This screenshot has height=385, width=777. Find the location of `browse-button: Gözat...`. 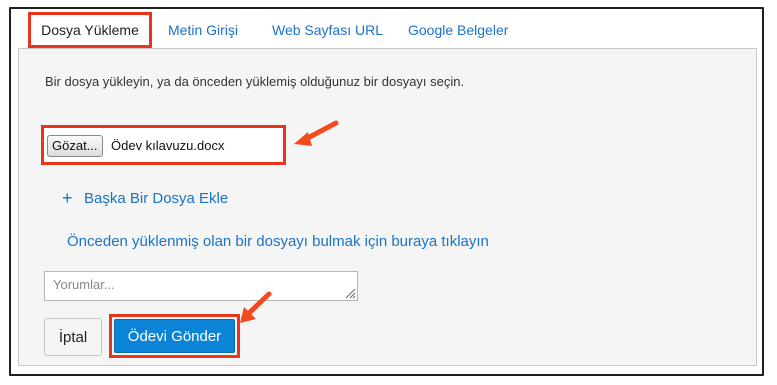

browse-button: Gözat... is located at coordinates (75, 146).